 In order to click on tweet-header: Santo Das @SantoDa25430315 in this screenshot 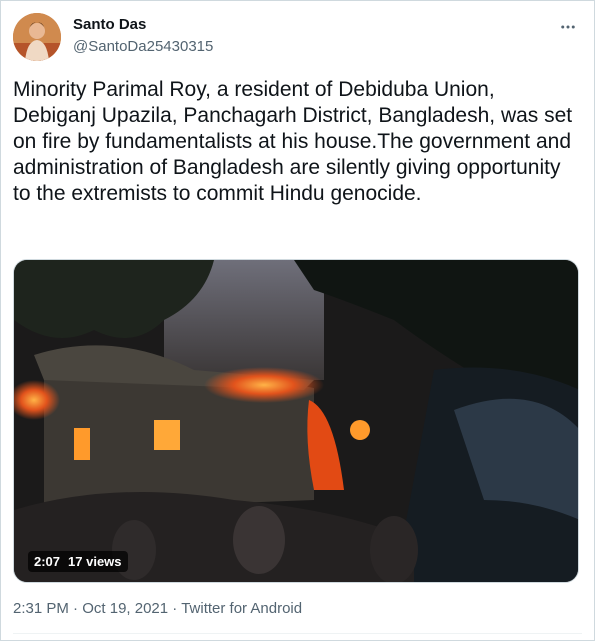, I will do `click(298, 38)`.